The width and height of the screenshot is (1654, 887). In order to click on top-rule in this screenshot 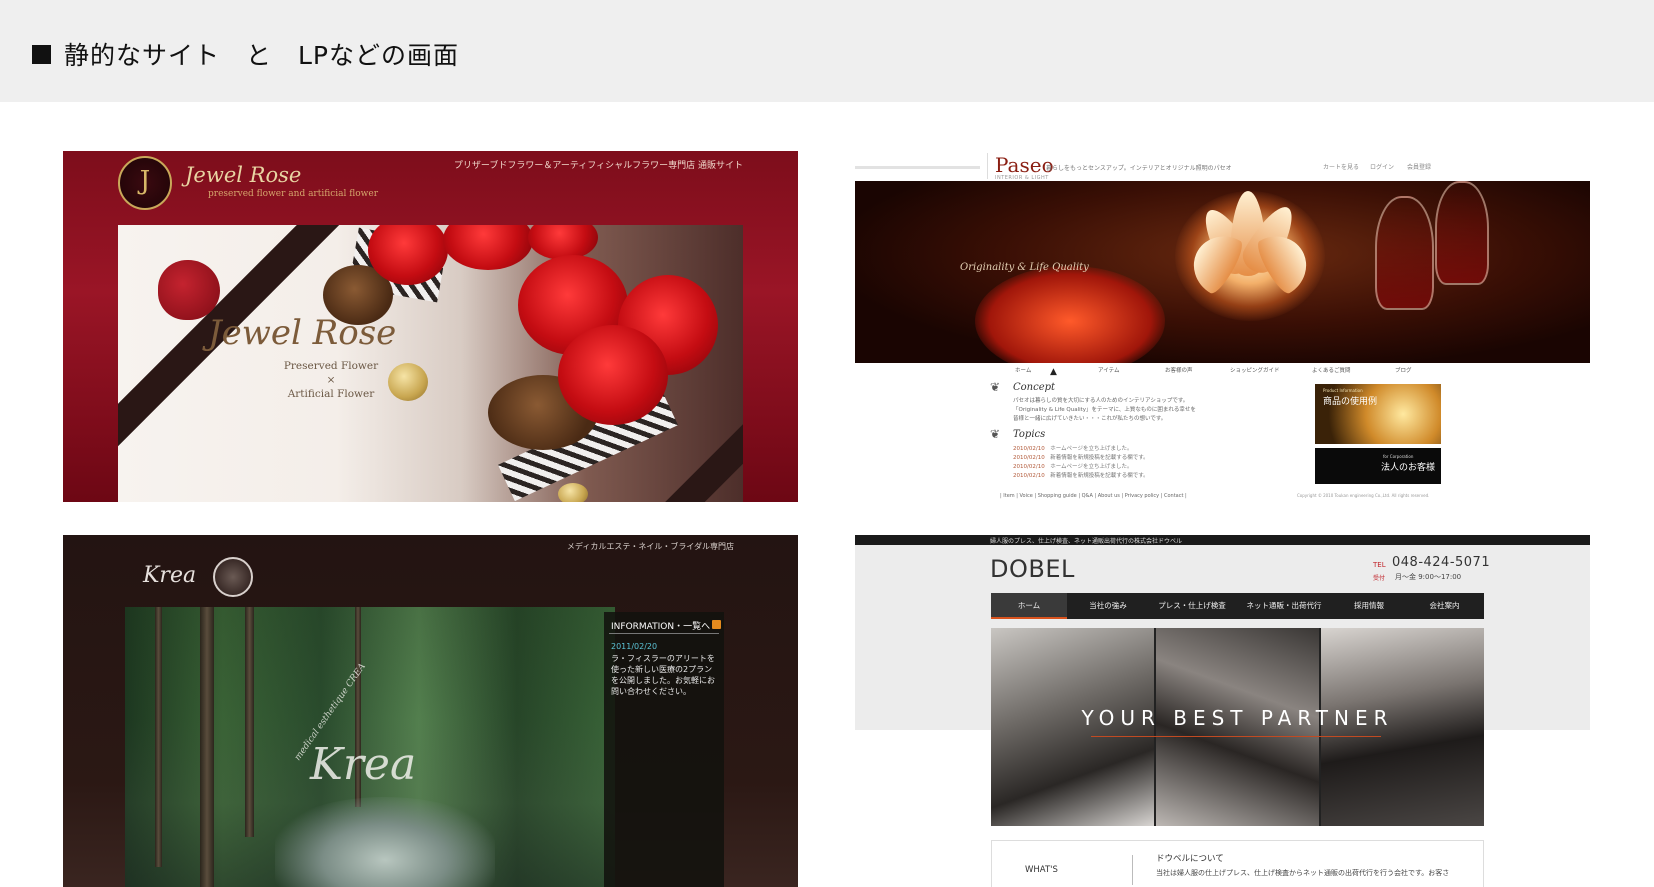, I will do `click(917, 167)`.